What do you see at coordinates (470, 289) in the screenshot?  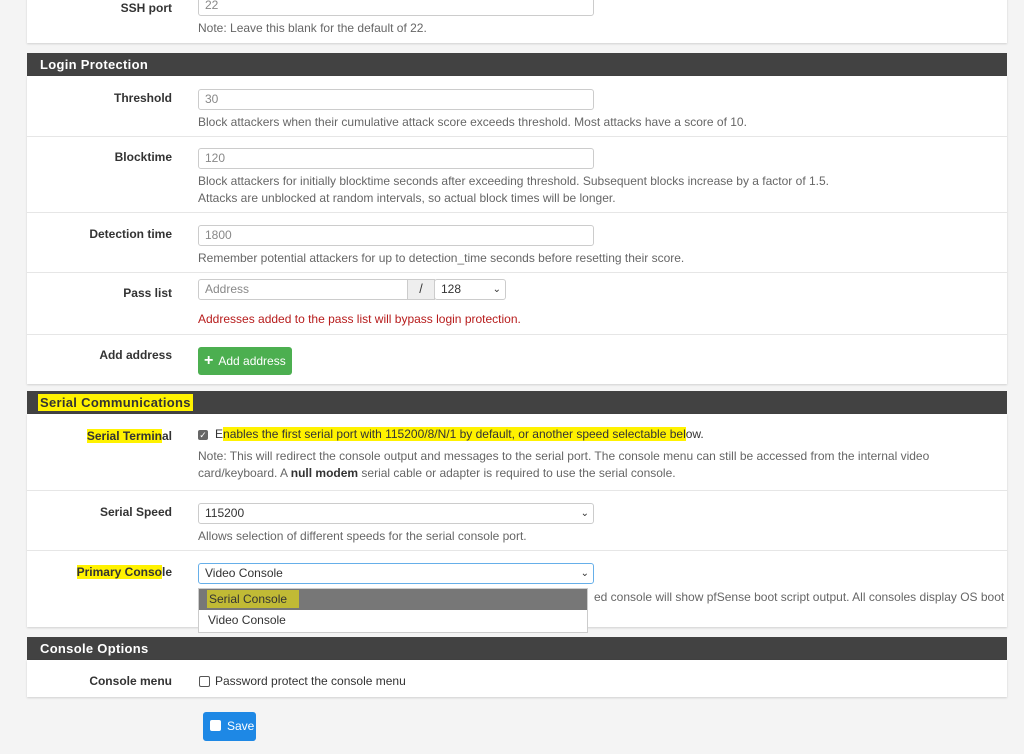 I see `pass-list-mask-select: 128 ⌄` at bounding box center [470, 289].